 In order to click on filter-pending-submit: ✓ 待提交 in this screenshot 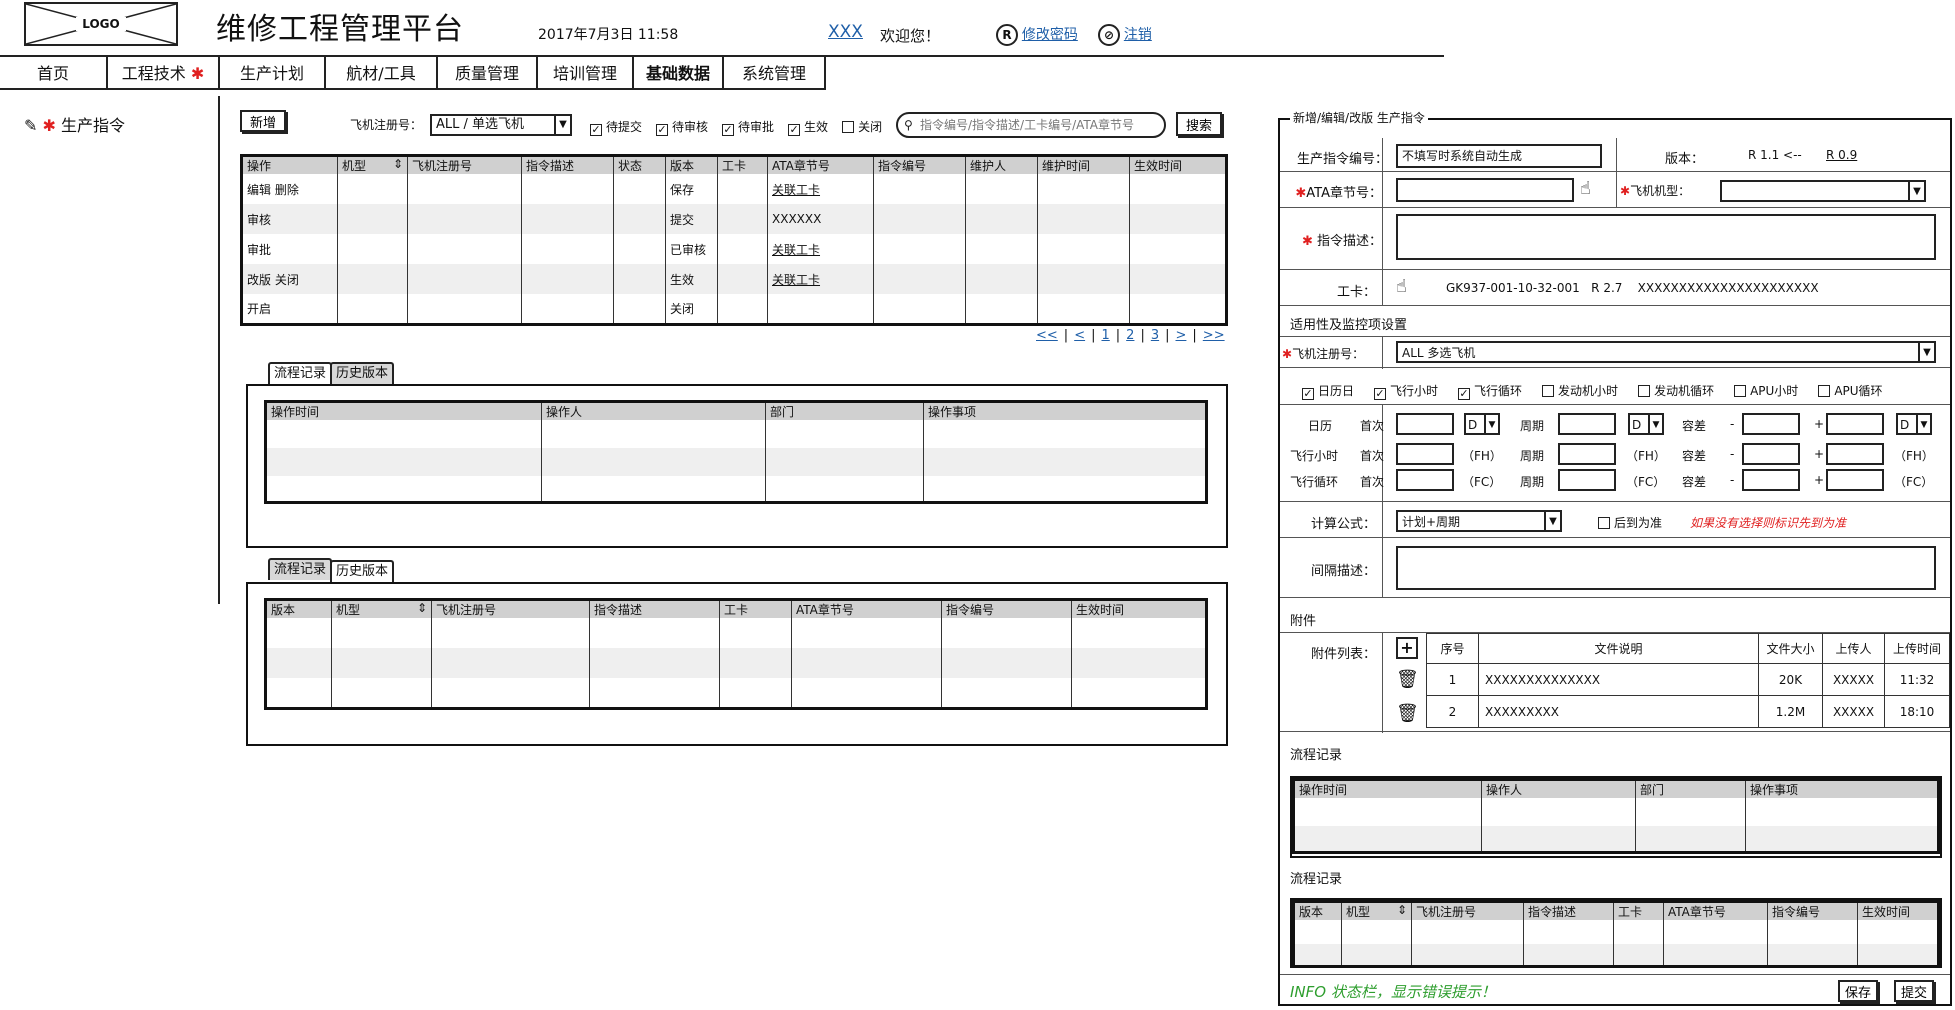, I will do `click(616, 127)`.